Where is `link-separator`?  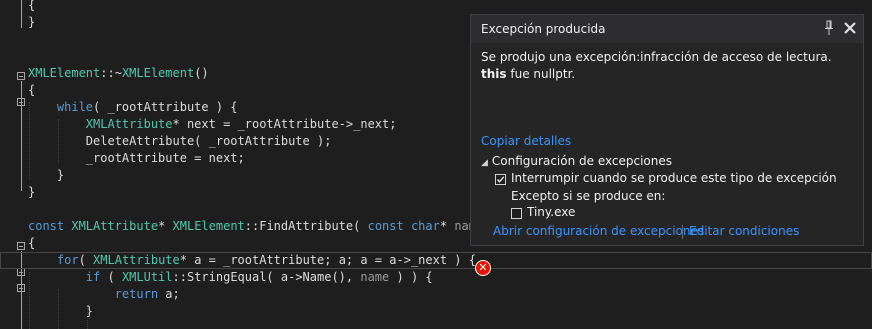 link-separator is located at coordinates (682, 232).